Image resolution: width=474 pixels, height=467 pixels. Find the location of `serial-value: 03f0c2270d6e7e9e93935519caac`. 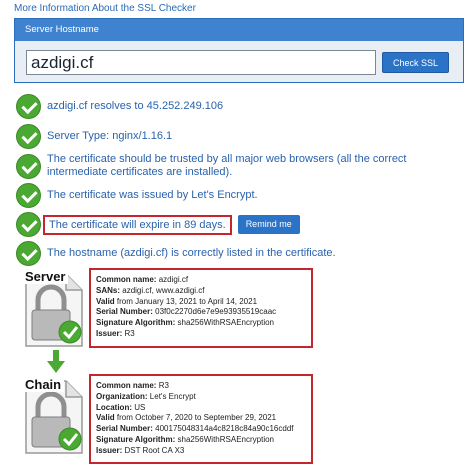

serial-value: 03f0c2270d6e7e9e93935519caac is located at coordinates (216, 312).